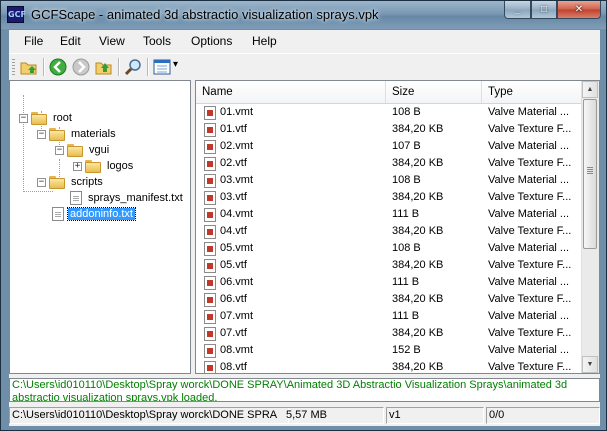 Image resolution: width=607 pixels, height=431 pixels. Describe the element at coordinates (16, 14) in the screenshot. I see `gcfscape-app-icon: GCF` at that location.